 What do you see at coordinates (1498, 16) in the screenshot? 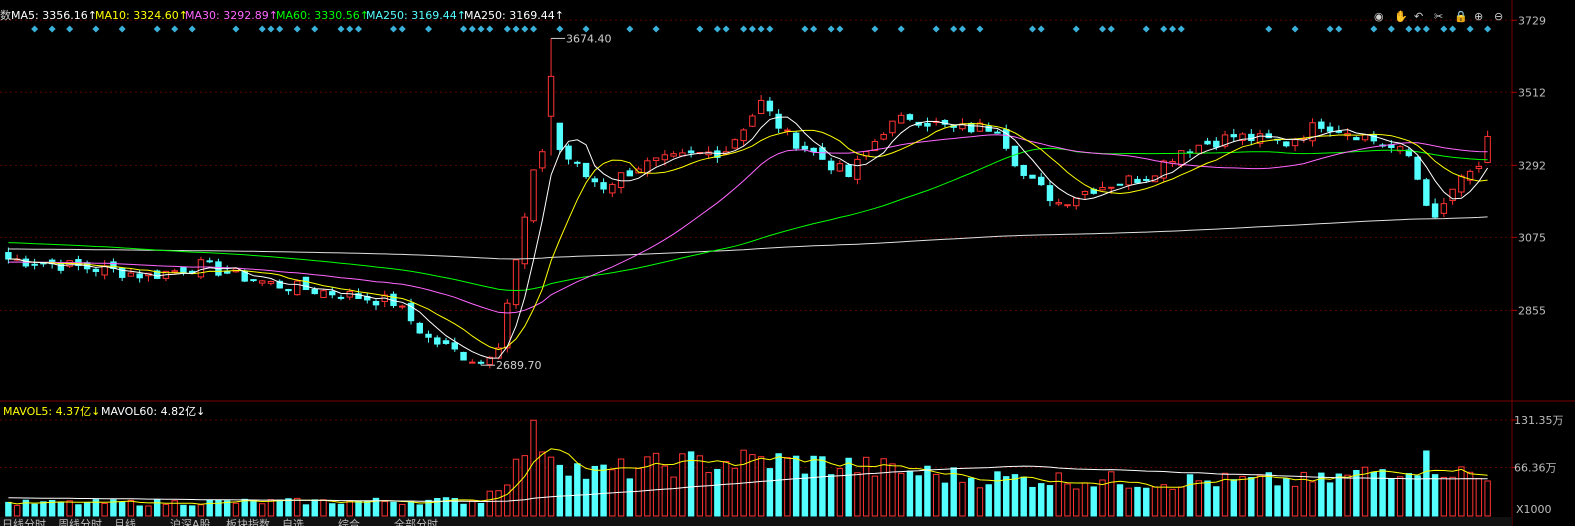
I see `zoom-out-icon: ⊖` at bounding box center [1498, 16].